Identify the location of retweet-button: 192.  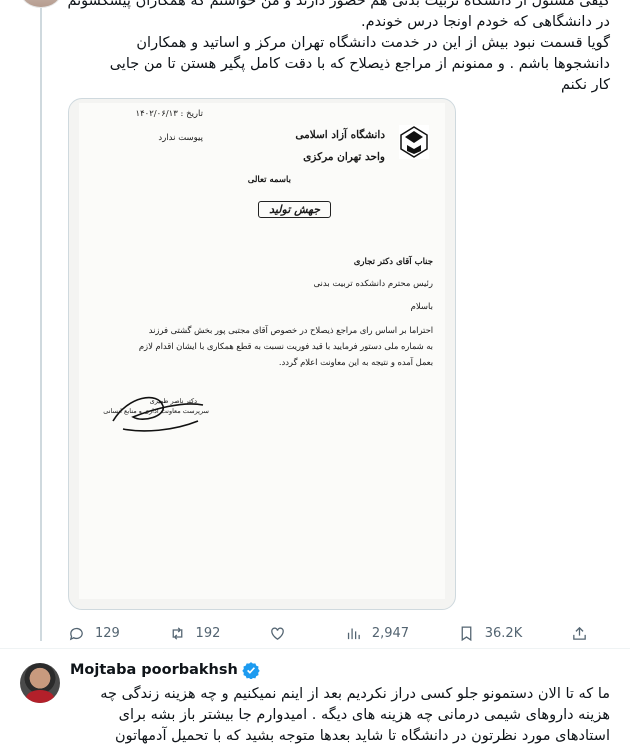
(195, 633).